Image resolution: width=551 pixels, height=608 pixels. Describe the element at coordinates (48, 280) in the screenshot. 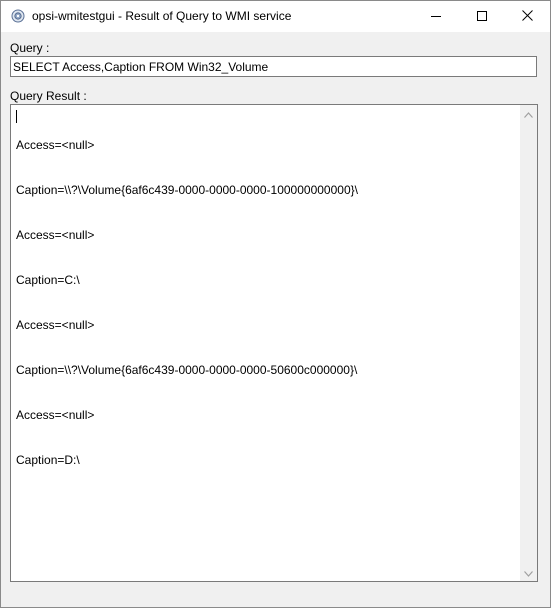

I see `result-line: Caption=C:\` at that location.